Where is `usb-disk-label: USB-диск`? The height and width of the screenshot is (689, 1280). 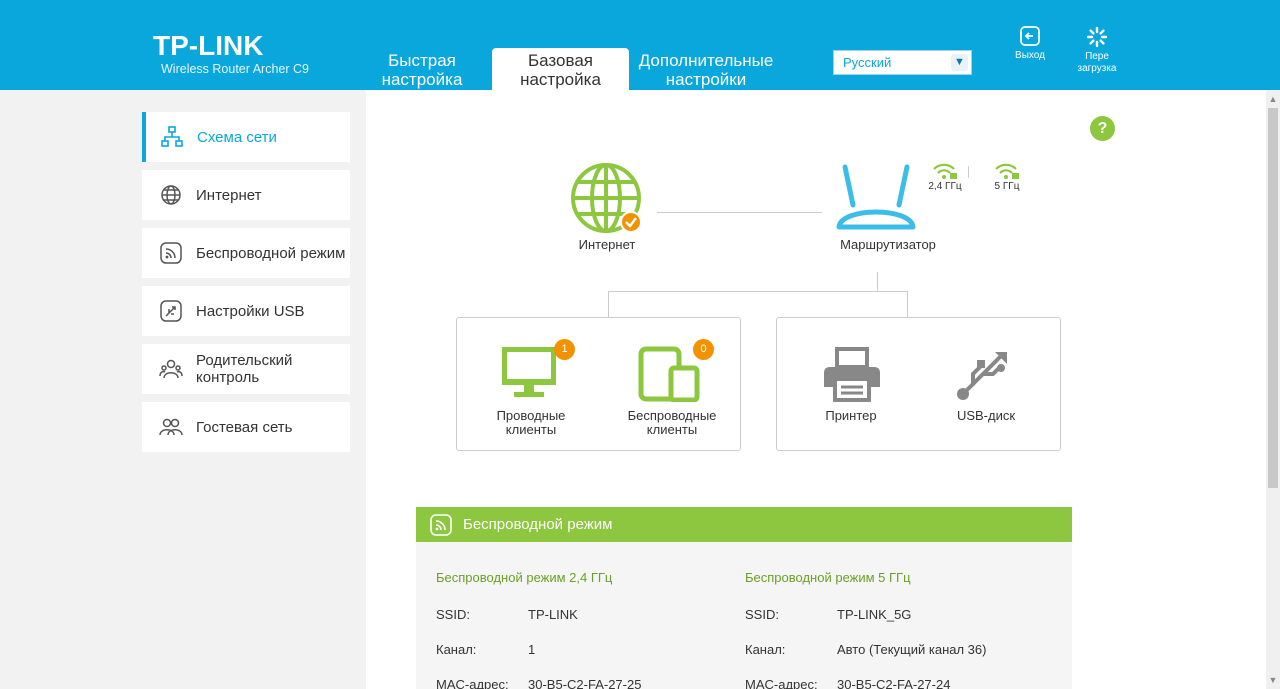 usb-disk-label: USB-диск is located at coordinates (986, 415).